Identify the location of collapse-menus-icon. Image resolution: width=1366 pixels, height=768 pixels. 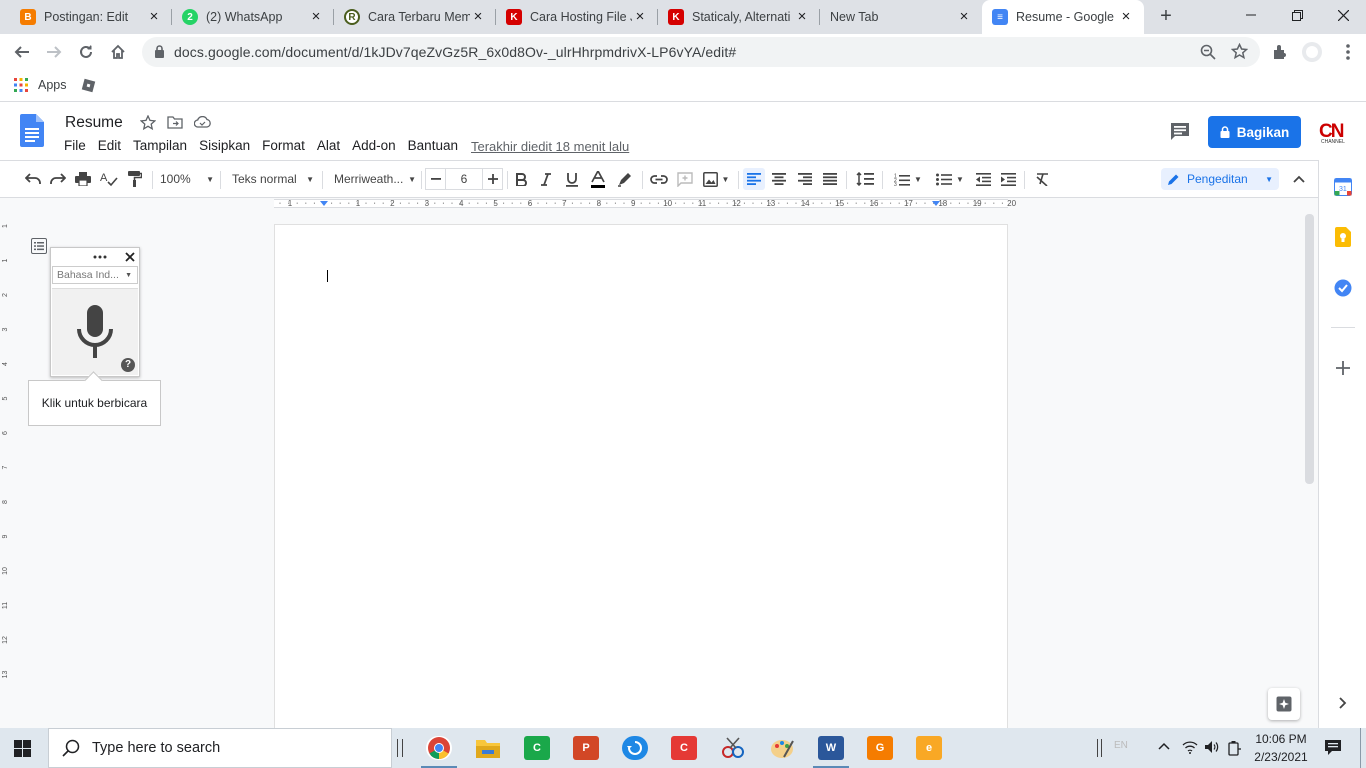
(1299, 179).